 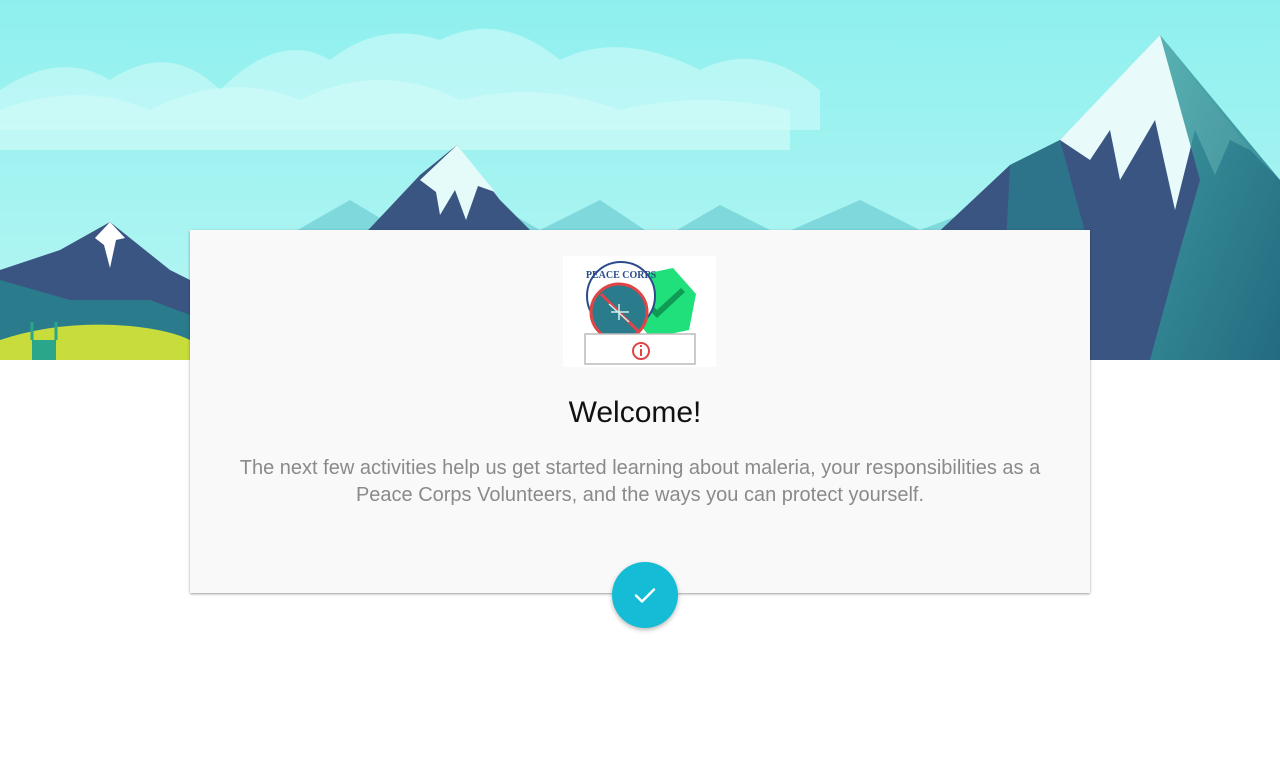 I want to click on welcome-title: Welcome!, so click(x=635, y=412).